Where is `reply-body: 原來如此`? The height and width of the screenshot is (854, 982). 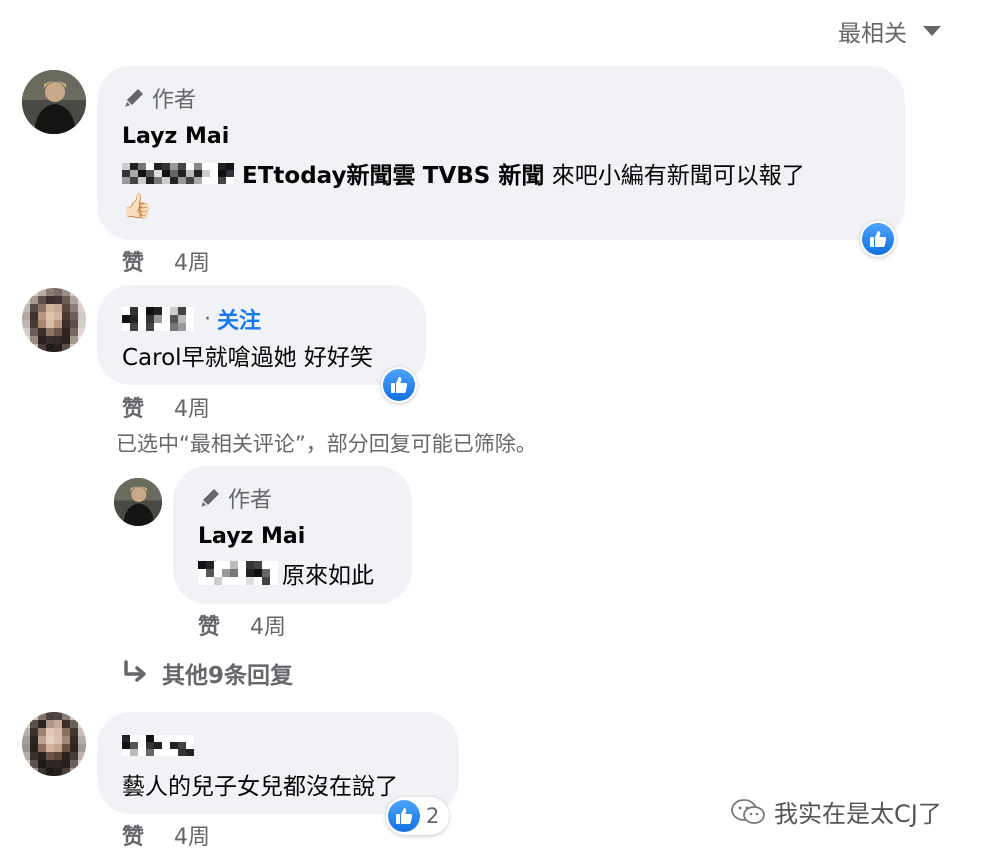
reply-body: 原來如此 is located at coordinates (328, 576).